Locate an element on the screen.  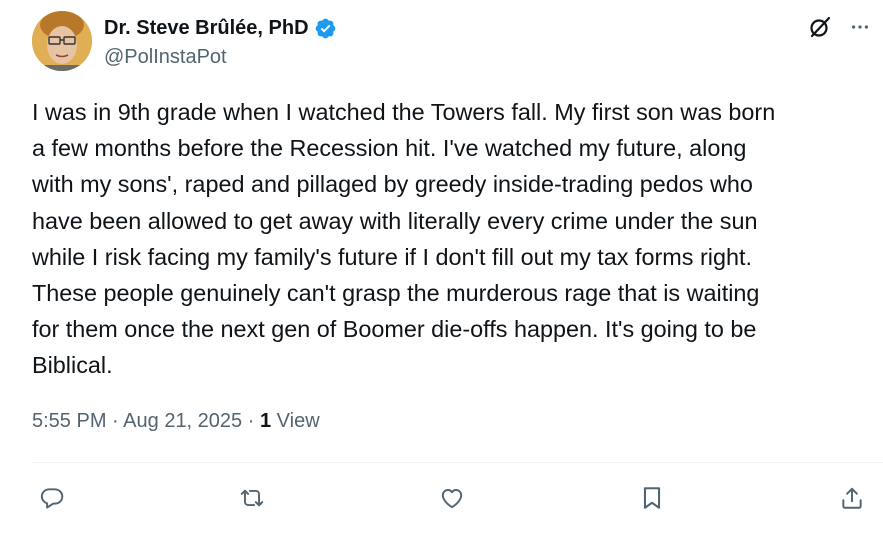
grok-icon is located at coordinates (820, 27).